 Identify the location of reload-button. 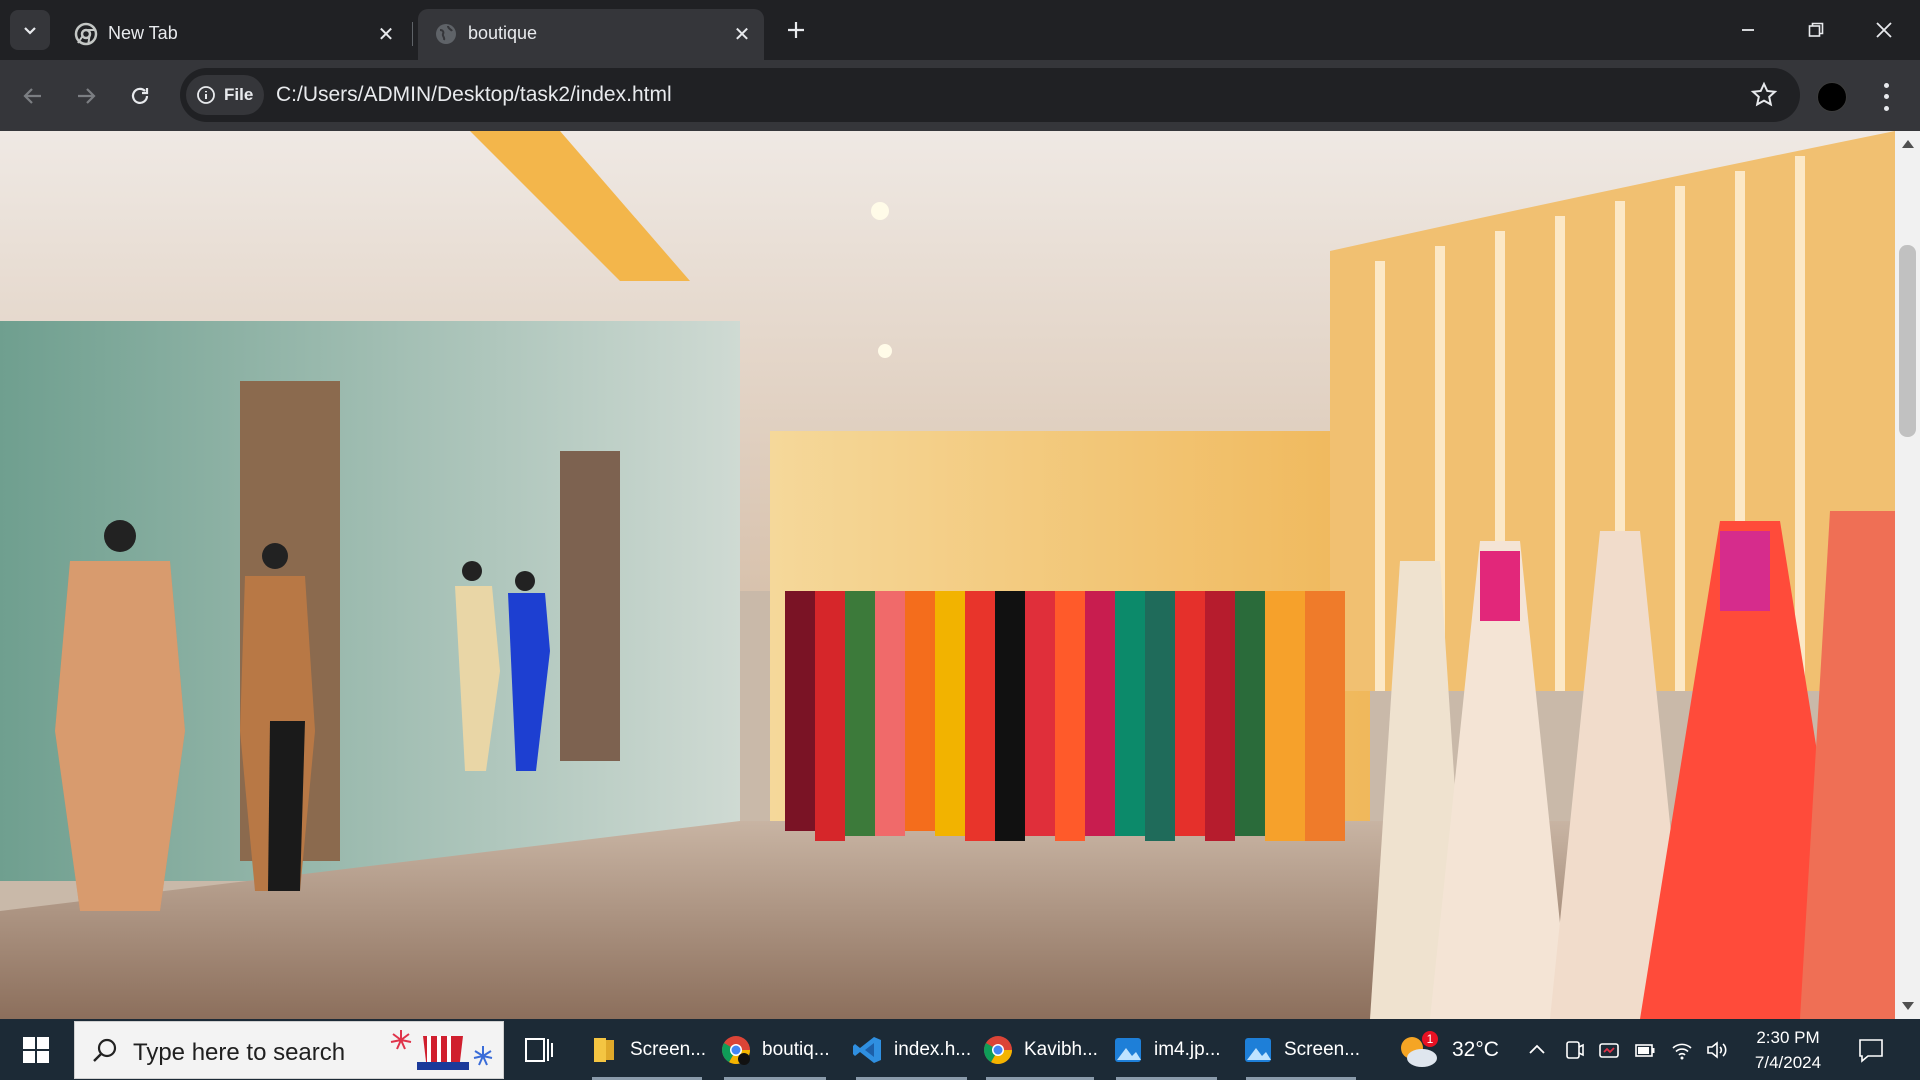
(140, 96).